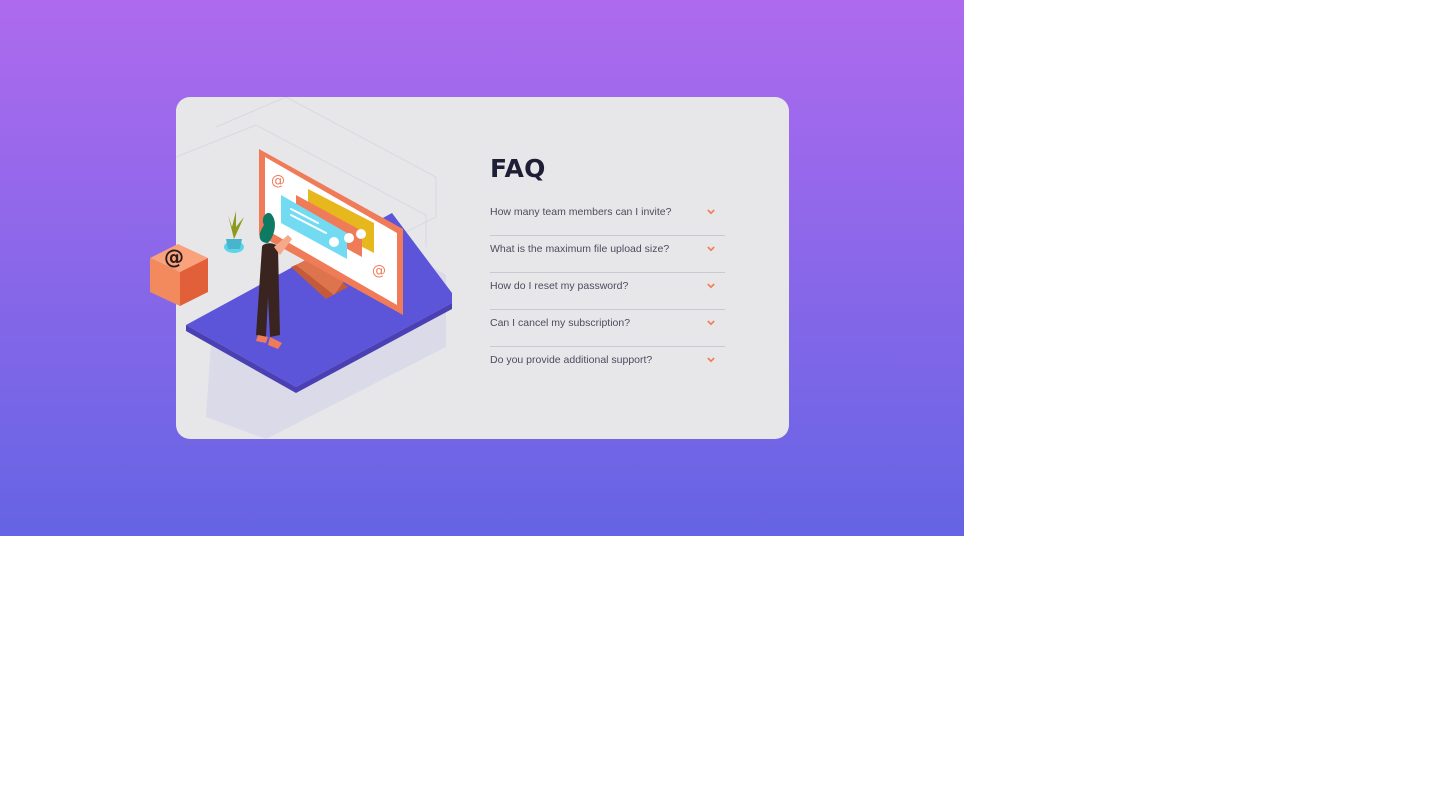  I want to click on faq-item: Can I cancel my subscription?, so click(607, 328).